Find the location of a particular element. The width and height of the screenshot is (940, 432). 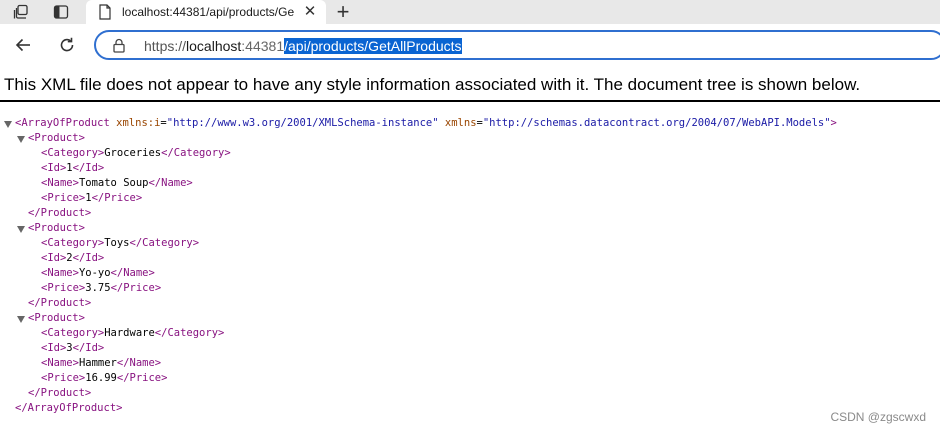

refresh-button is located at coordinates (67, 45).